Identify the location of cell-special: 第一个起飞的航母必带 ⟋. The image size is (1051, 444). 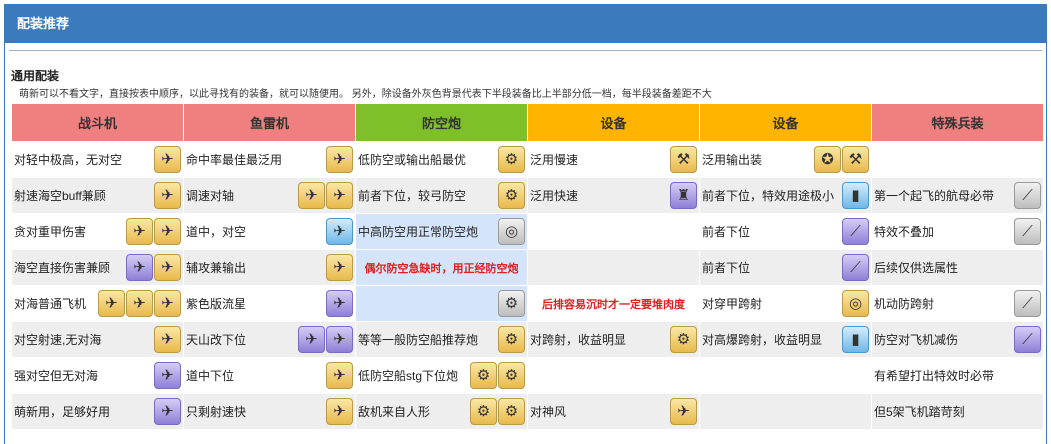
(957, 195).